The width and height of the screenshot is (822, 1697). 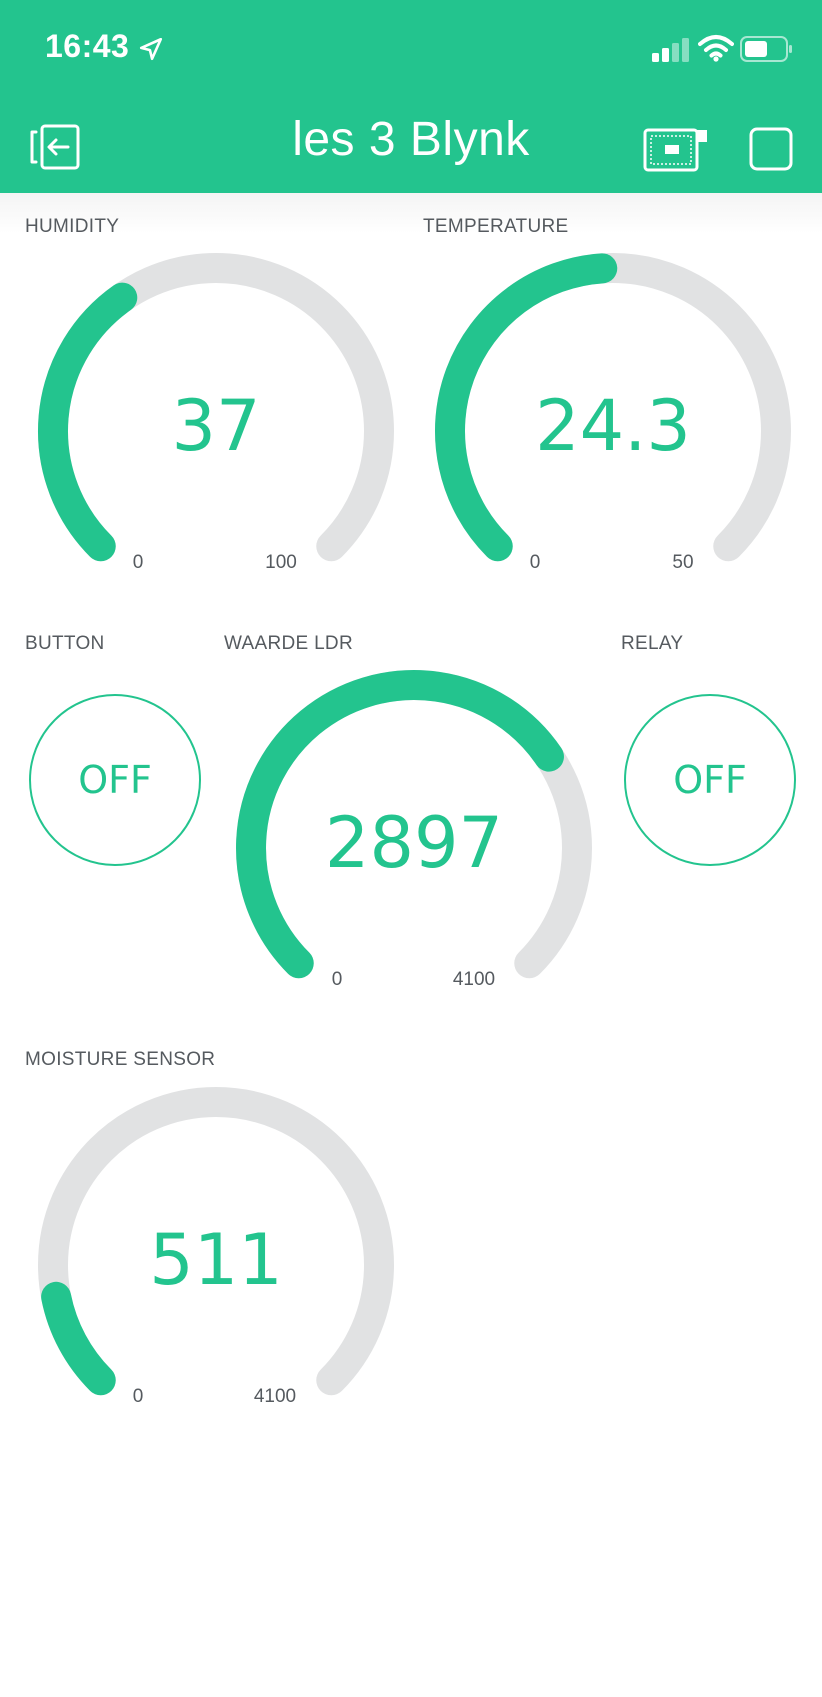 What do you see at coordinates (652, 643) in the screenshot?
I see `relay-label: RELAY` at bounding box center [652, 643].